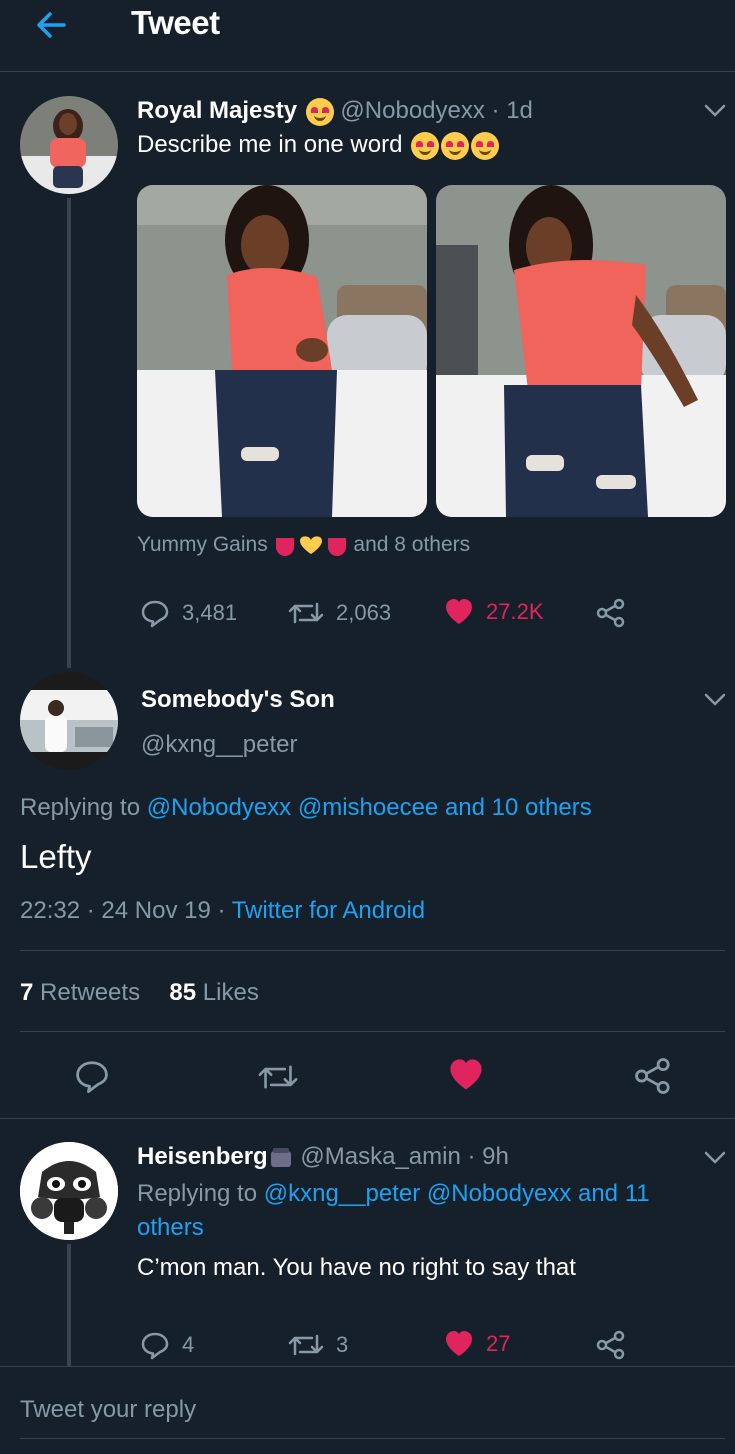 The height and width of the screenshot is (1454, 735). I want to click on emoji-reactions-icon, so click(310, 546).